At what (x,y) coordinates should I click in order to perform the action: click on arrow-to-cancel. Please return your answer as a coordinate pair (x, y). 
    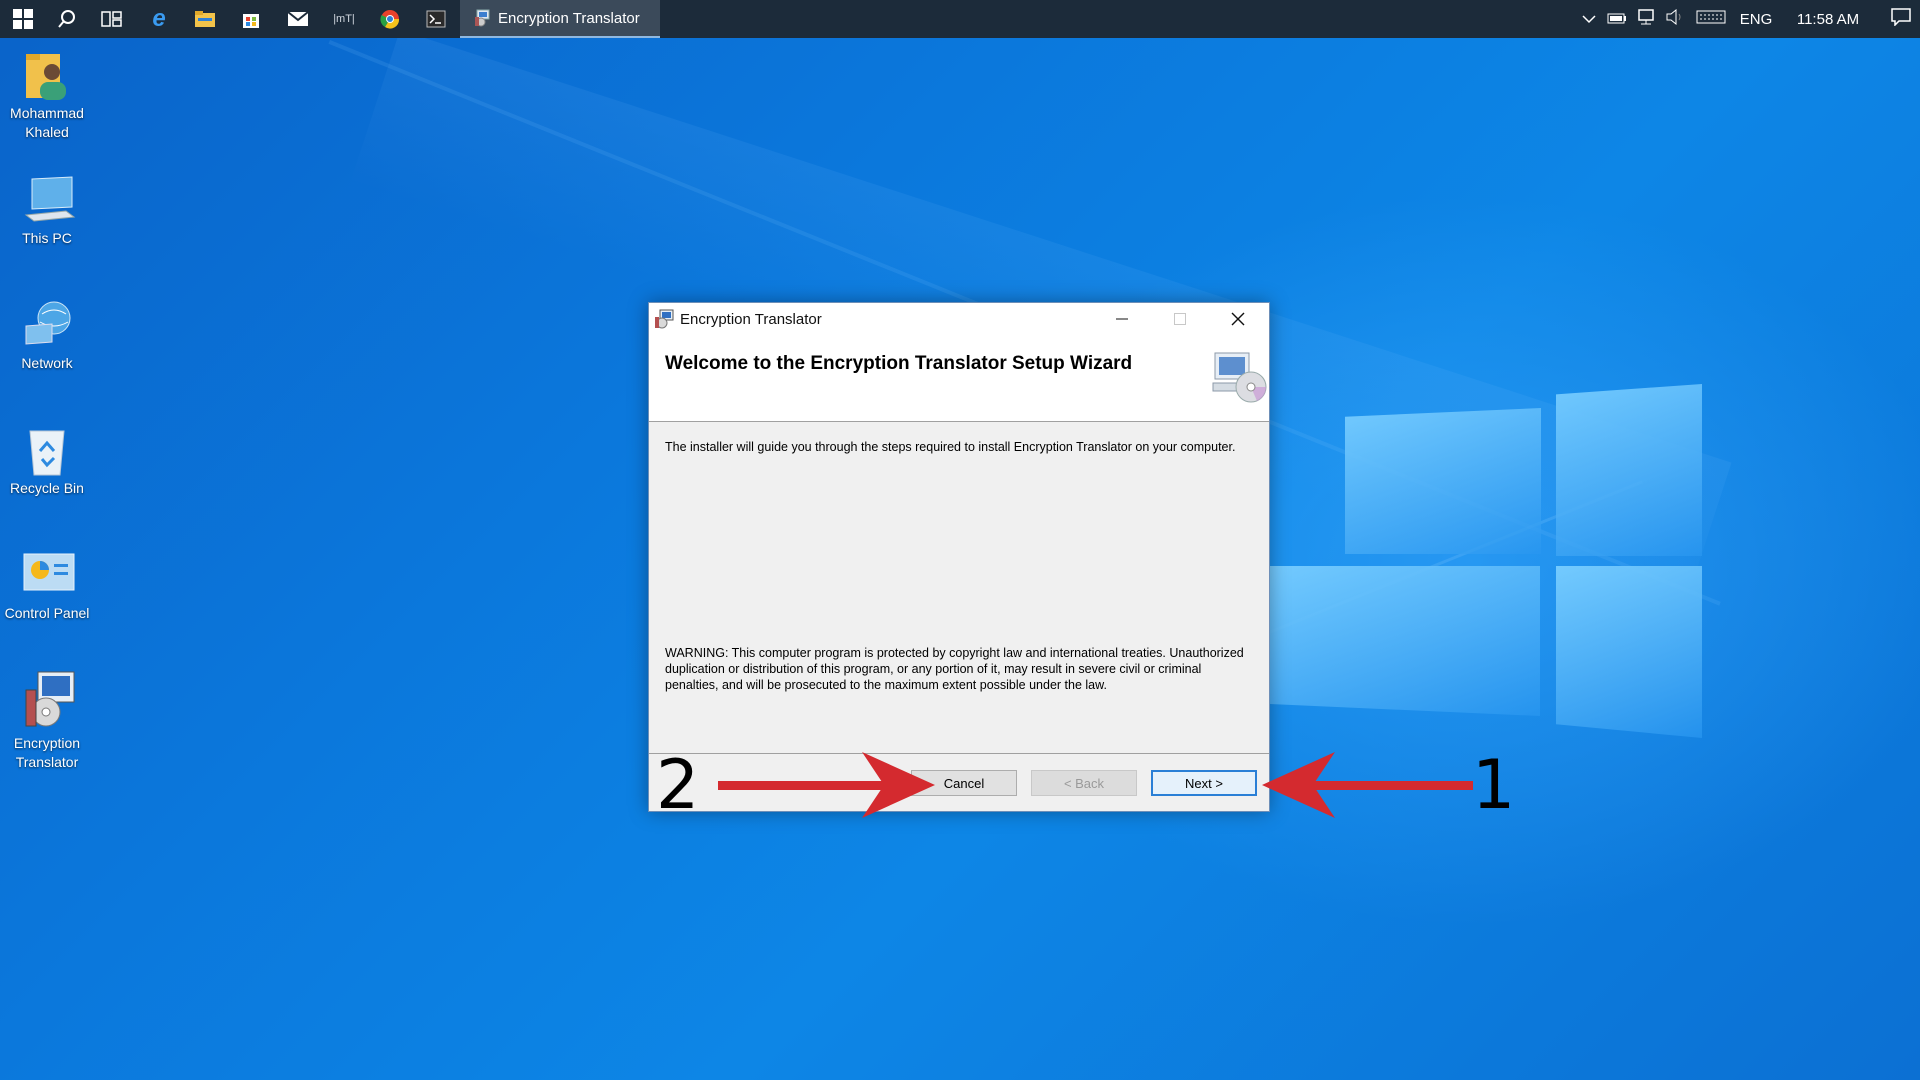
    Looking at the image, I should click on (826, 785).